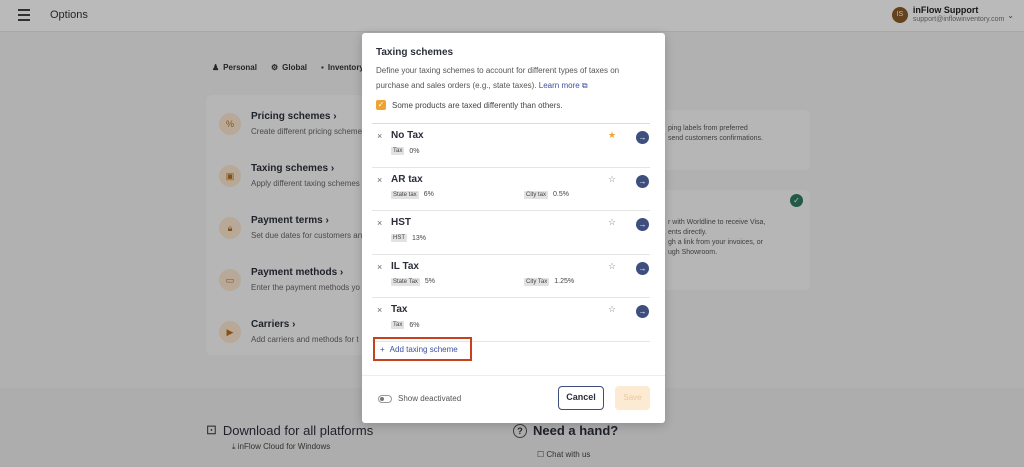  I want to click on tax-scheme-row: × IL Tax State Tax 5% City Tax 1.25% ☆ →, so click(511, 276).